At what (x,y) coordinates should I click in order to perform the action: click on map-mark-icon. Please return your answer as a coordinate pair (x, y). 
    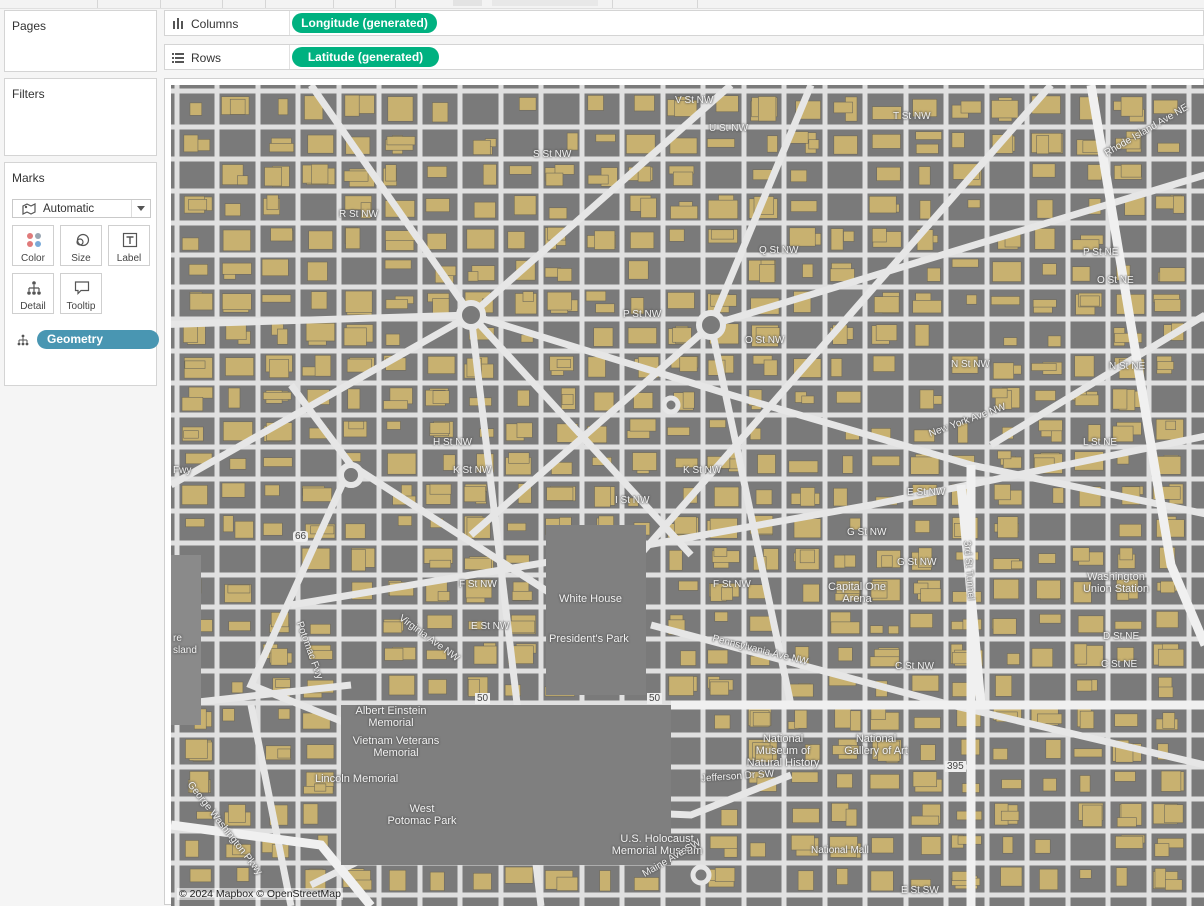
    Looking at the image, I should click on (29, 208).